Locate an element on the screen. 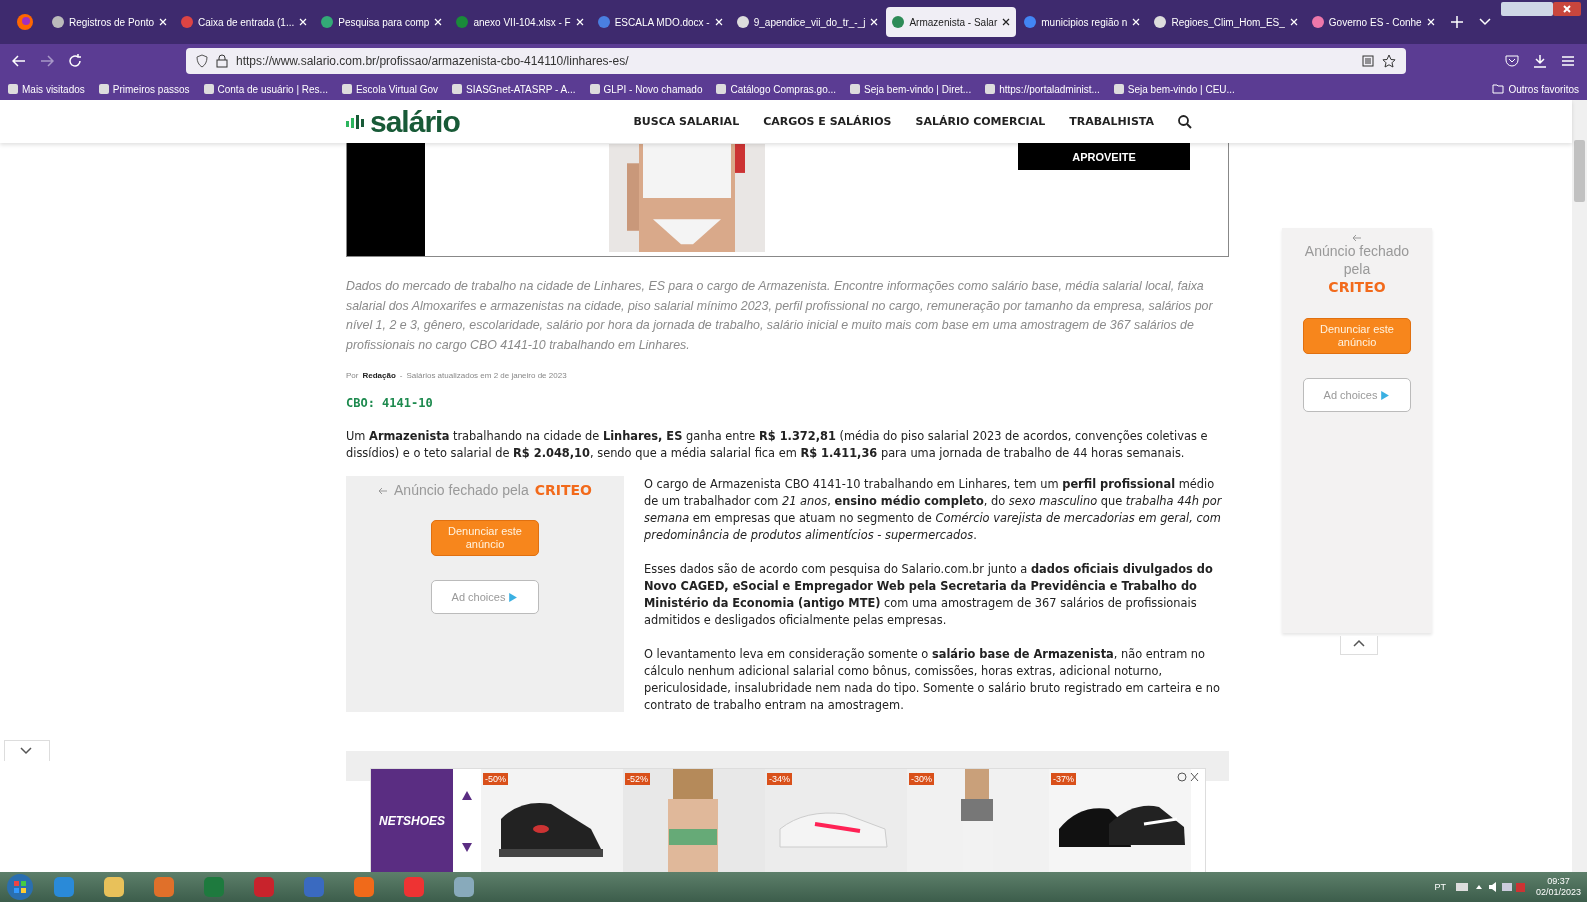 Image resolution: width=1587 pixels, height=902 pixels. tab-title: Governo ES - Conhe is located at coordinates (1375, 22).